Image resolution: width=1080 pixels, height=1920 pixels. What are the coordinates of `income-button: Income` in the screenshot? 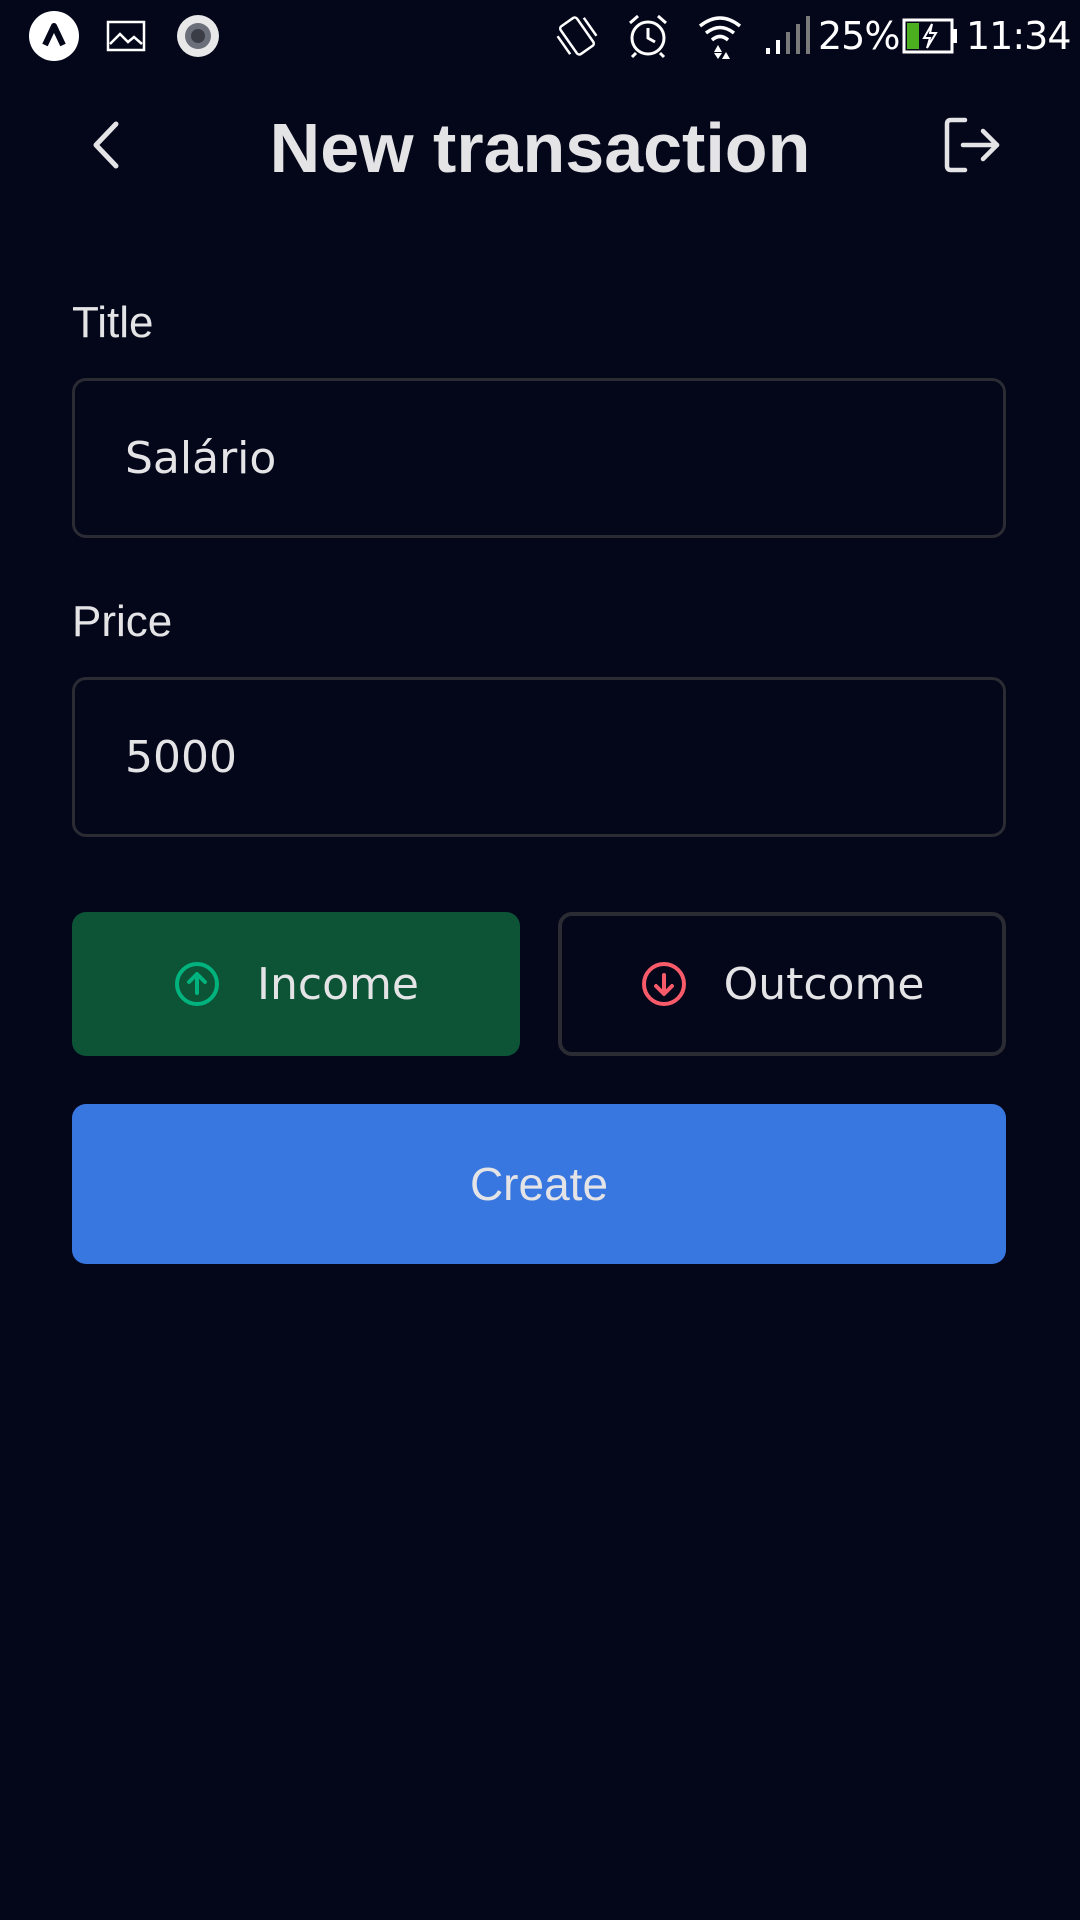 It's located at (296, 984).